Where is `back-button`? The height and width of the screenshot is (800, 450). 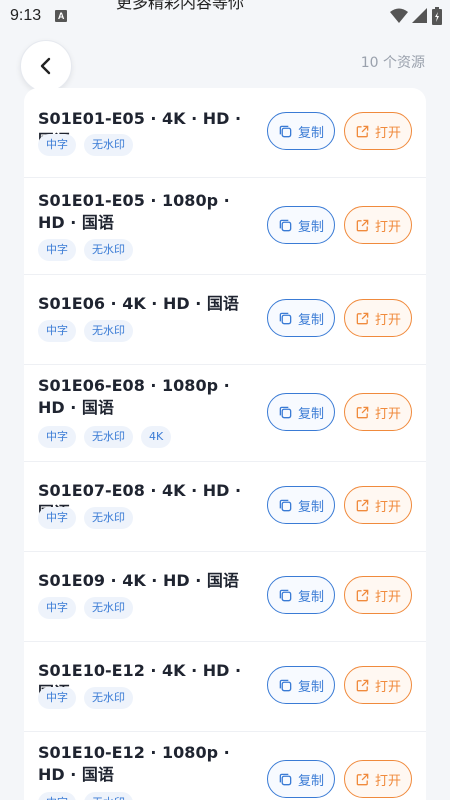
back-button is located at coordinates (46, 66).